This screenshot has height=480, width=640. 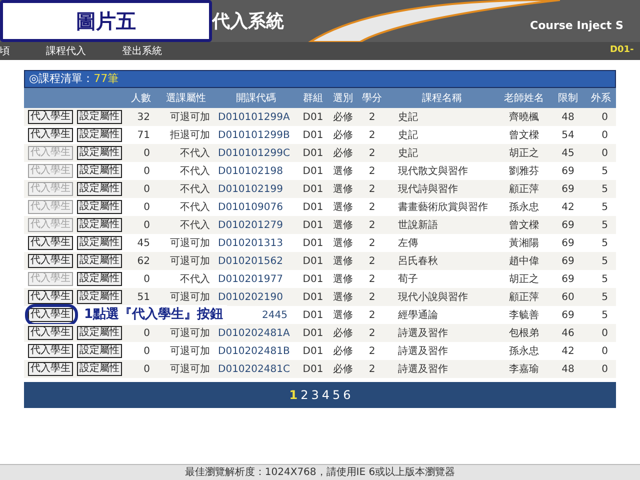 What do you see at coordinates (568, 98) in the screenshot?
I see `header-cell: 限制` at bounding box center [568, 98].